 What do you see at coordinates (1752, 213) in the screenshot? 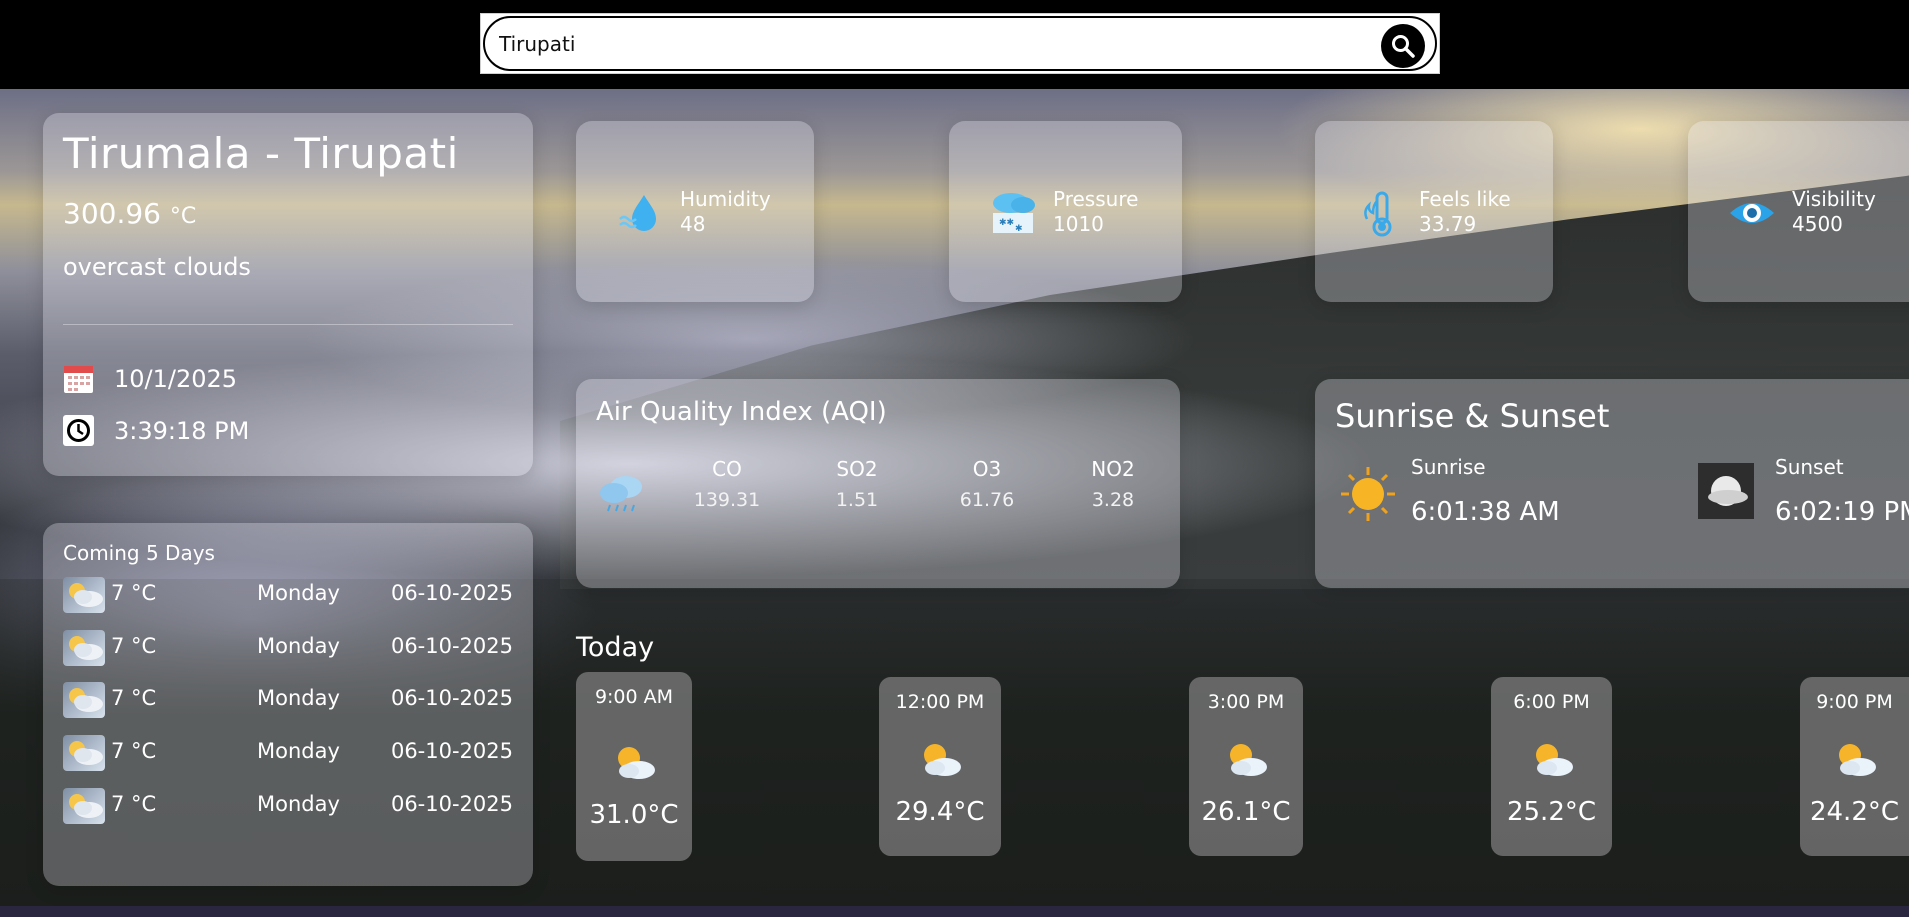
I see `eye-icon` at bounding box center [1752, 213].